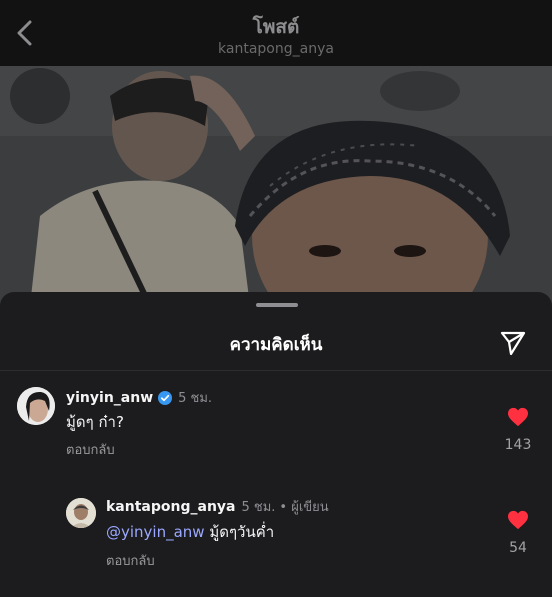 This screenshot has width=552, height=597. I want to click on comment-body: มู้ดๆวันค่ำ, so click(242, 532).